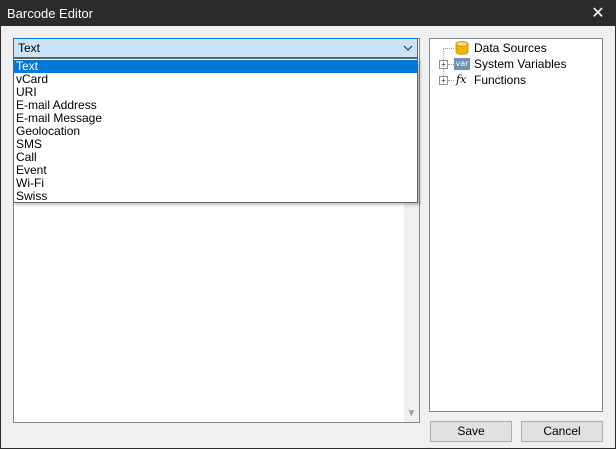 The image size is (616, 449). I want to click on tree-item-label: System Variables, so click(520, 64).